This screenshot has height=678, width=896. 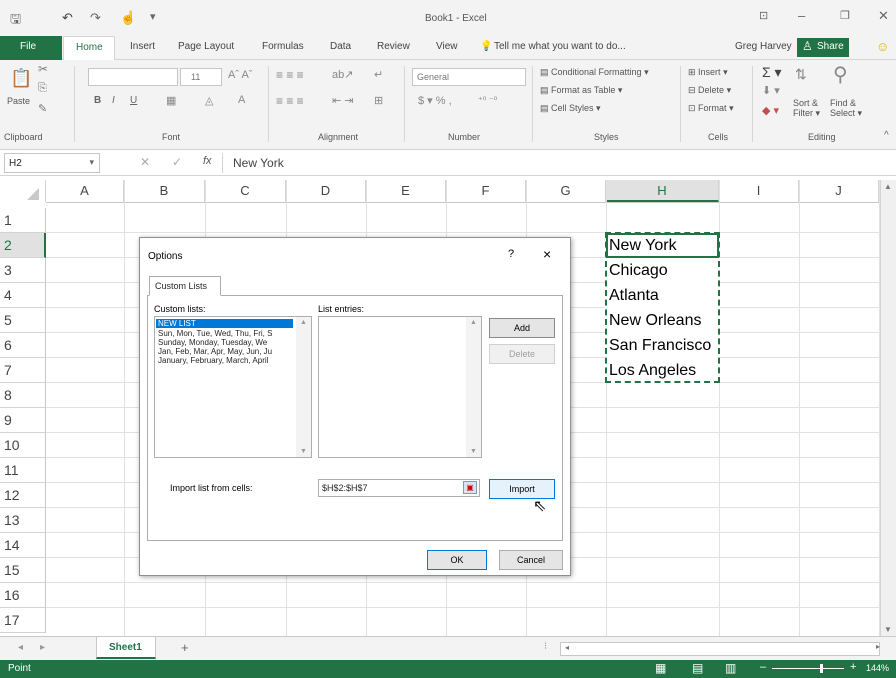 I want to click on row-header: 11, so click(x=23, y=470).